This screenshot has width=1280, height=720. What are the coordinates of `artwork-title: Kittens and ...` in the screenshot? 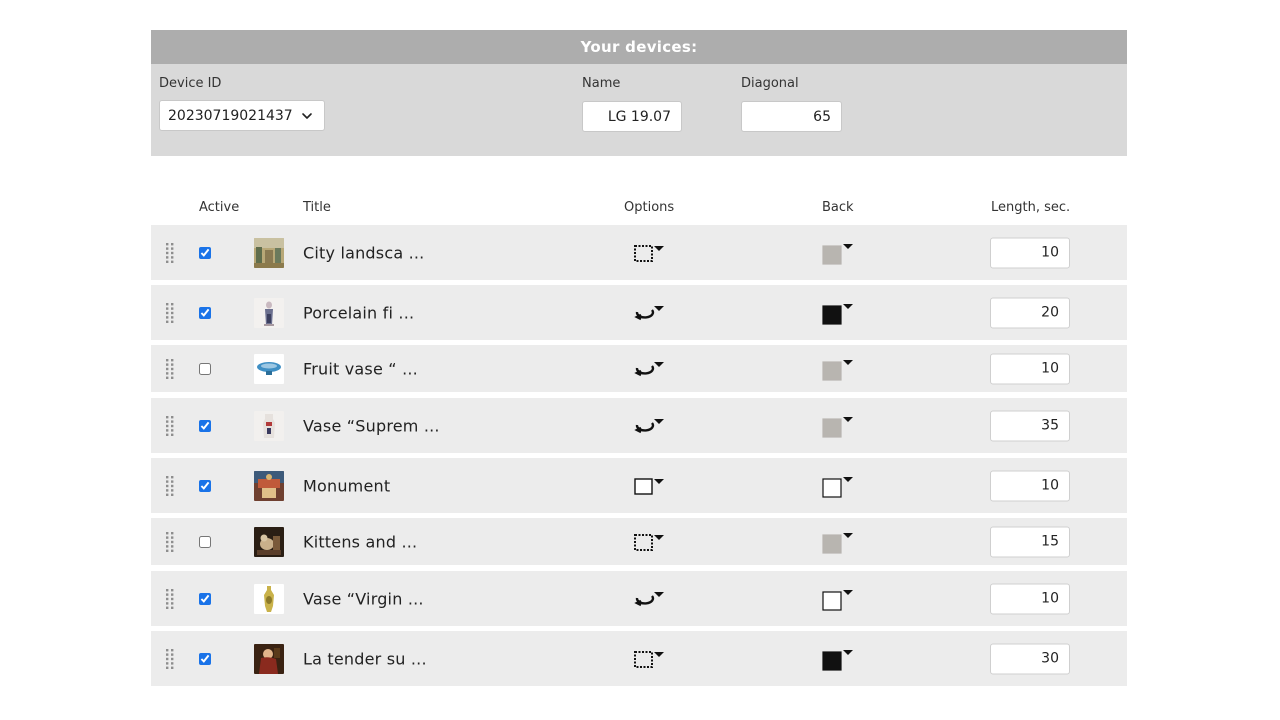 It's located at (360, 541).